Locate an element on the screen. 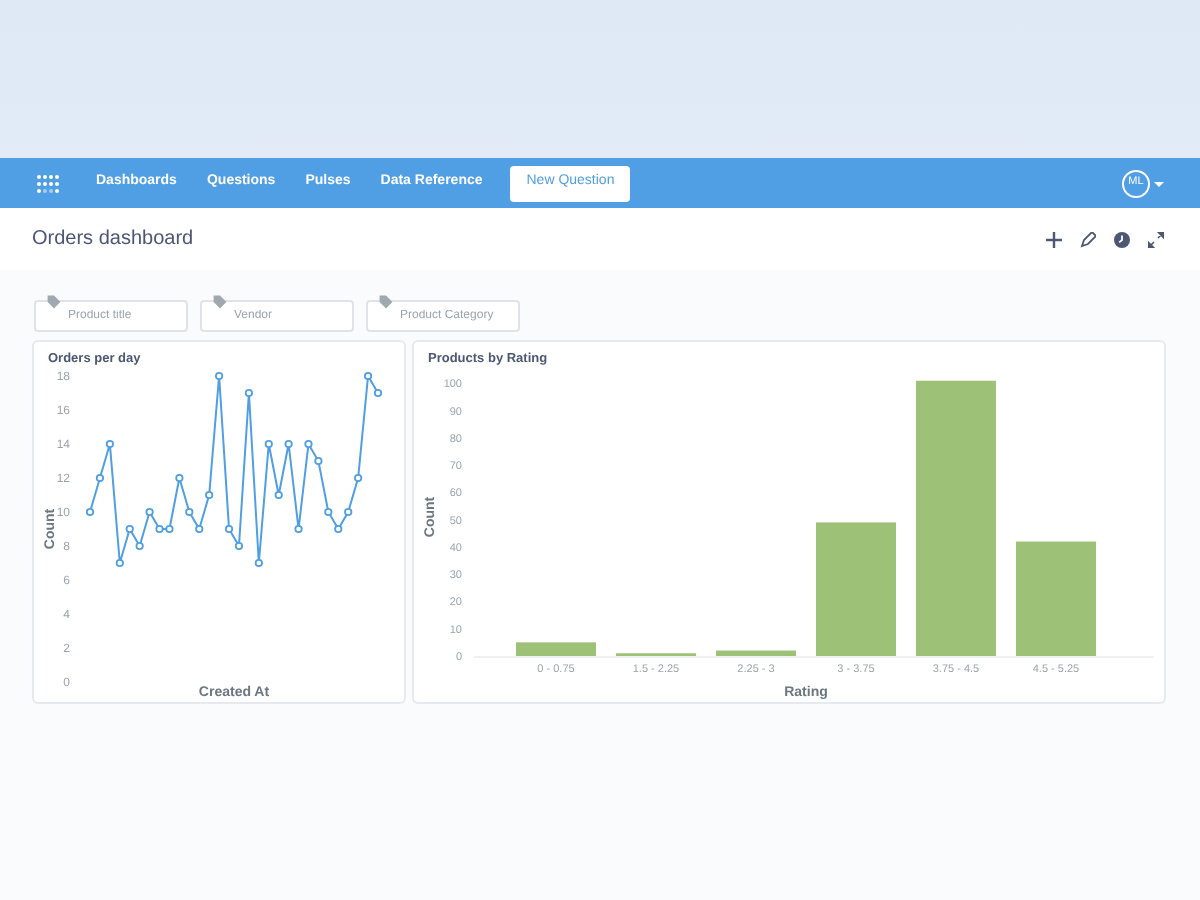 Image resolution: width=1200 pixels, height=900 pixels. plus-icon is located at coordinates (1054, 239).